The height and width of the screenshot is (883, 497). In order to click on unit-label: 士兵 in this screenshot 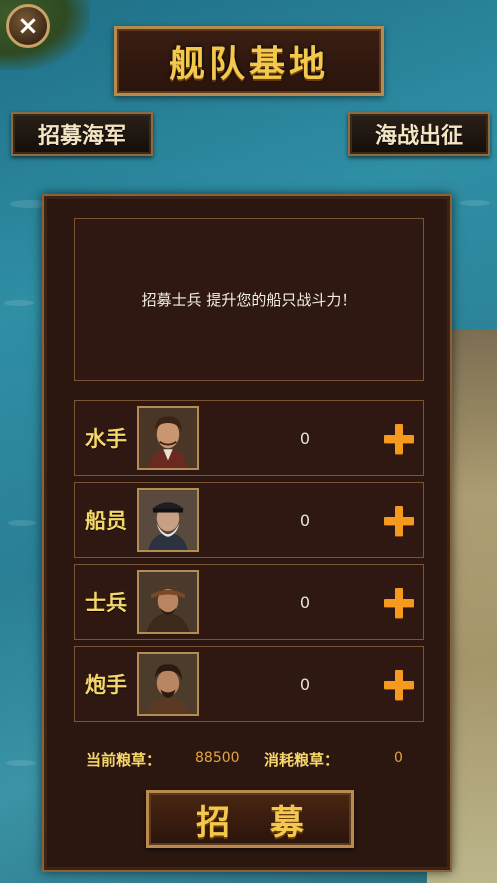, I will do `click(106, 602)`.